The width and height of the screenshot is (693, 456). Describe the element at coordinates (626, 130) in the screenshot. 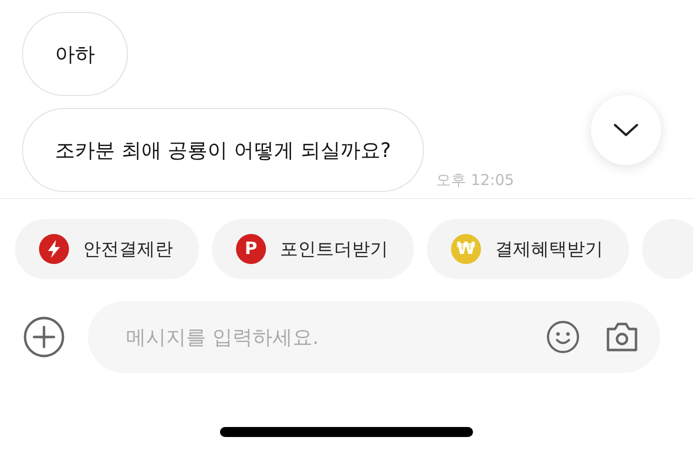

I see `chevron-down-icon` at that location.